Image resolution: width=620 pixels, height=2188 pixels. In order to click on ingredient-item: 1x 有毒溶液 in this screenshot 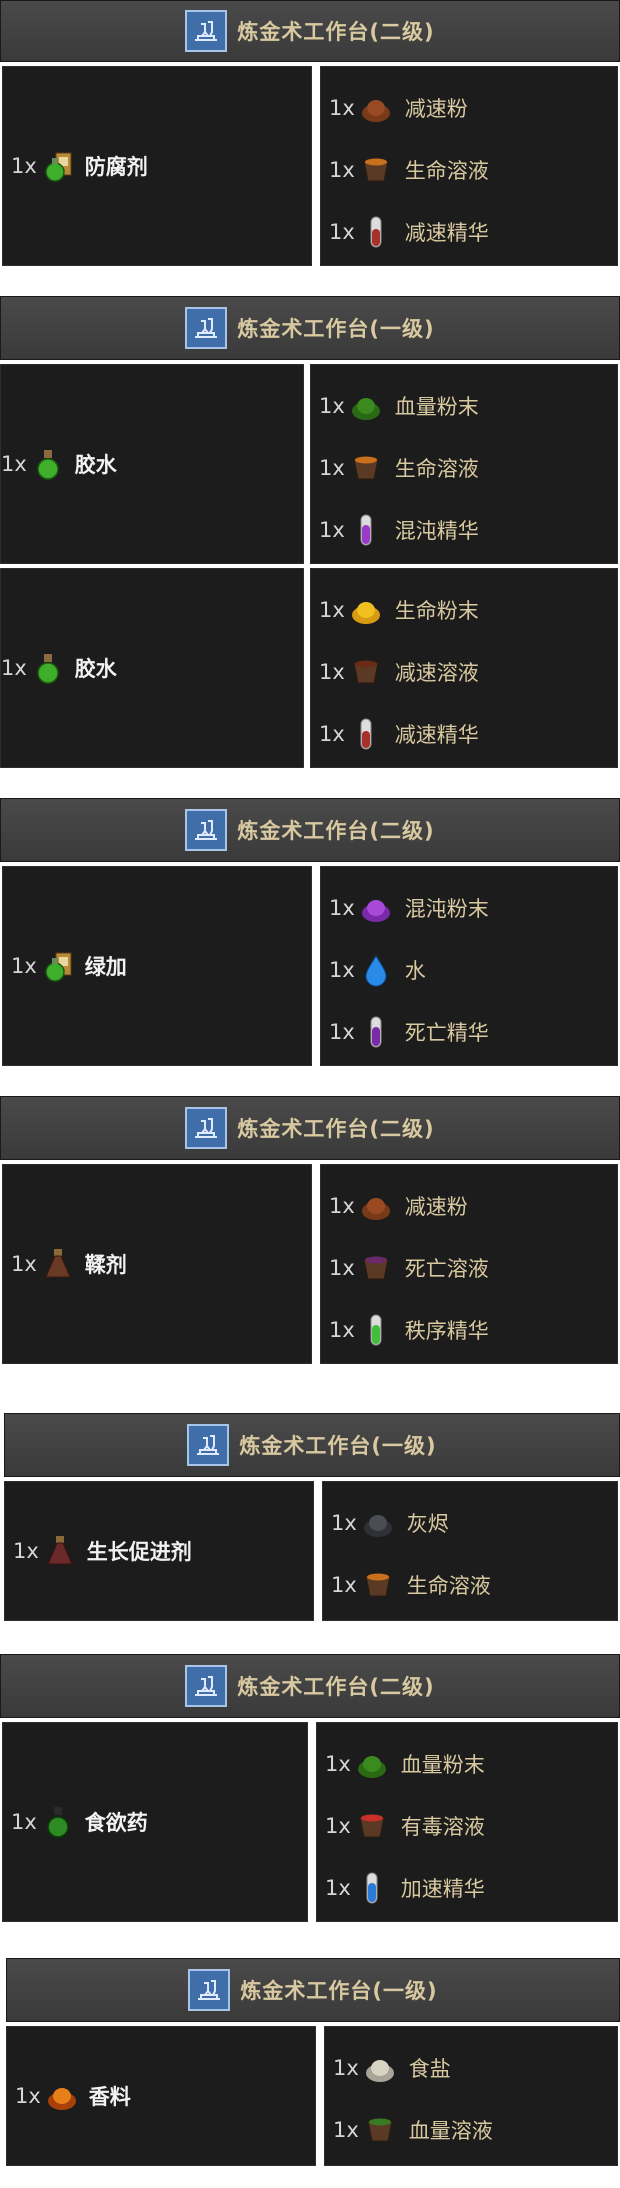, I will do `click(405, 1826)`.